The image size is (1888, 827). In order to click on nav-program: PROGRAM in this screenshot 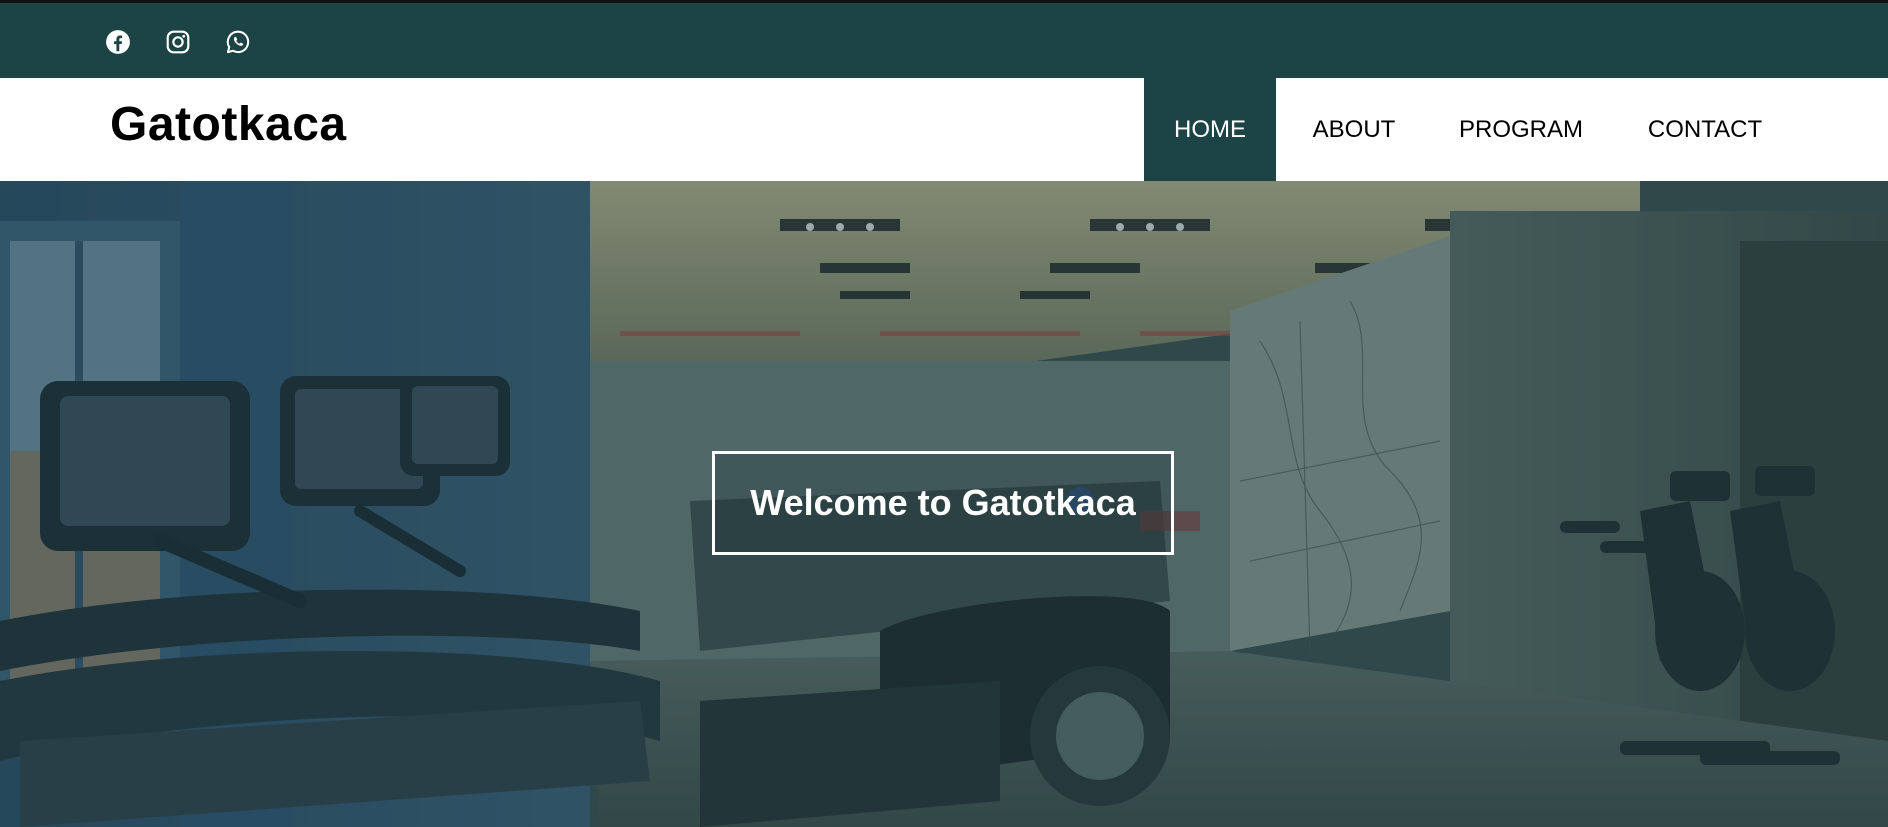, I will do `click(1521, 129)`.